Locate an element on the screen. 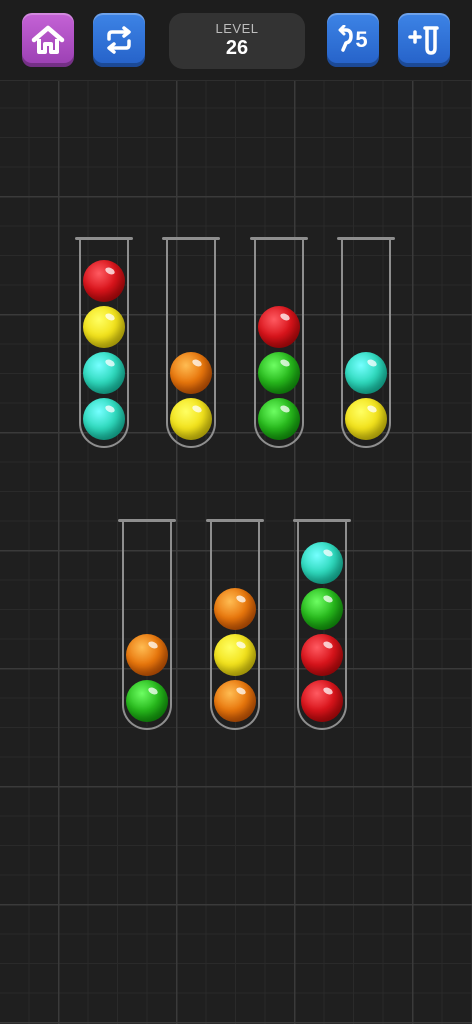  home-button is located at coordinates (48, 40).